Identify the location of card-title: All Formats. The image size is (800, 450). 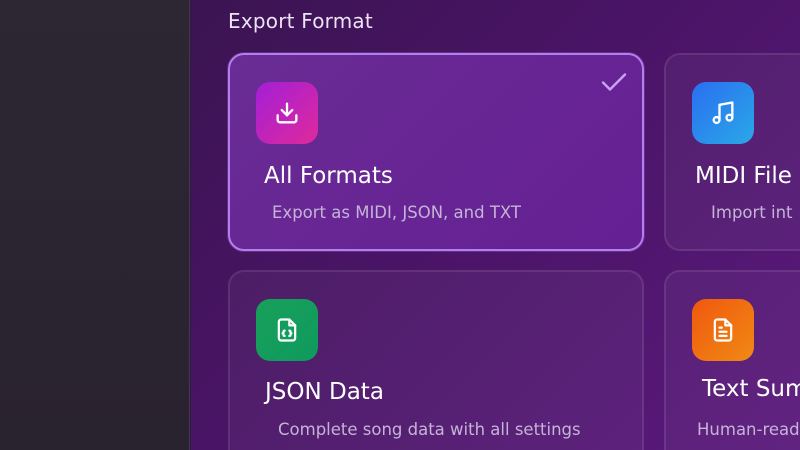
(328, 176).